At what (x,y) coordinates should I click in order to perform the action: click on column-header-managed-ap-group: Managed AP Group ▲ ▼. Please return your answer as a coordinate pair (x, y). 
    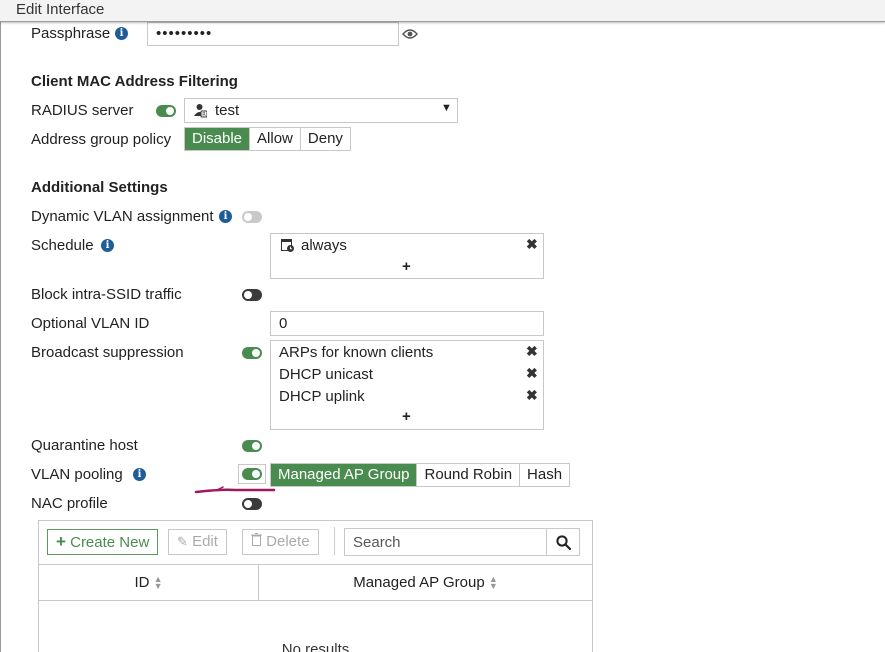
    Looking at the image, I should click on (425, 582).